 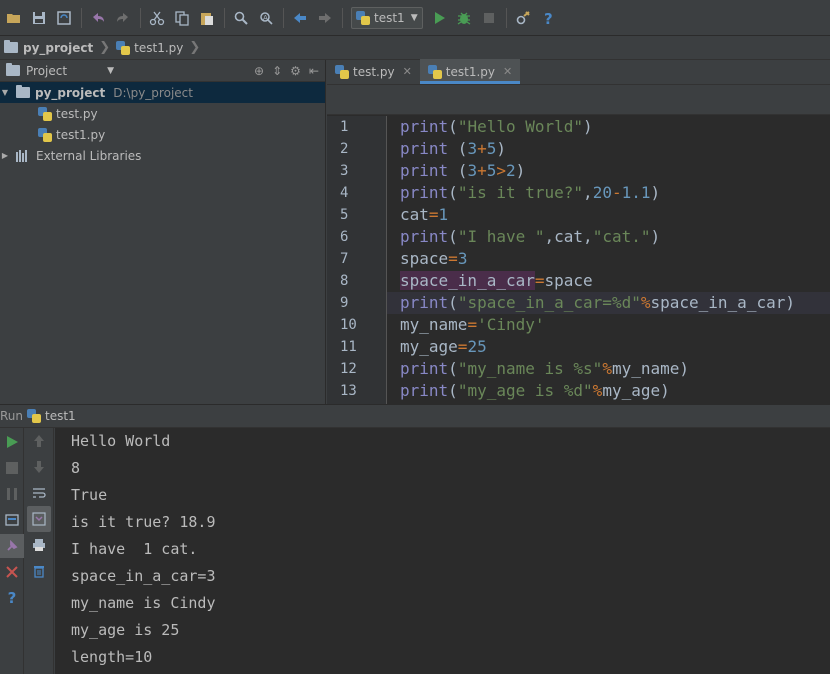 I want to click on line-number: 11, so click(x=348, y=347).